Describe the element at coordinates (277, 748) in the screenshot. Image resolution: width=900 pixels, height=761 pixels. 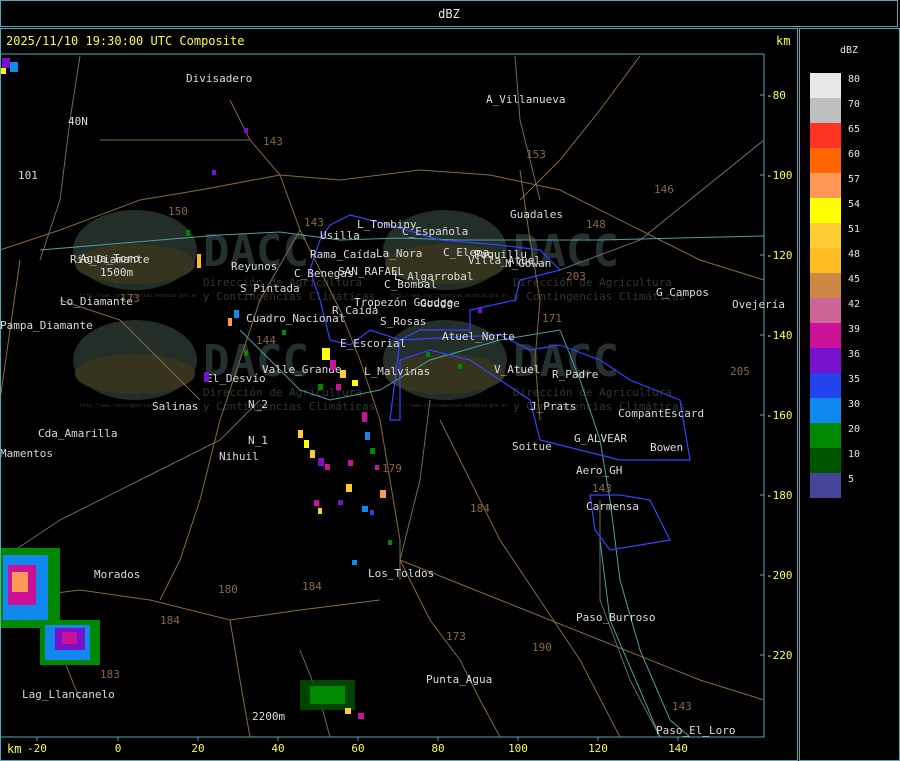
I see `x-tick-label: 40` at that location.